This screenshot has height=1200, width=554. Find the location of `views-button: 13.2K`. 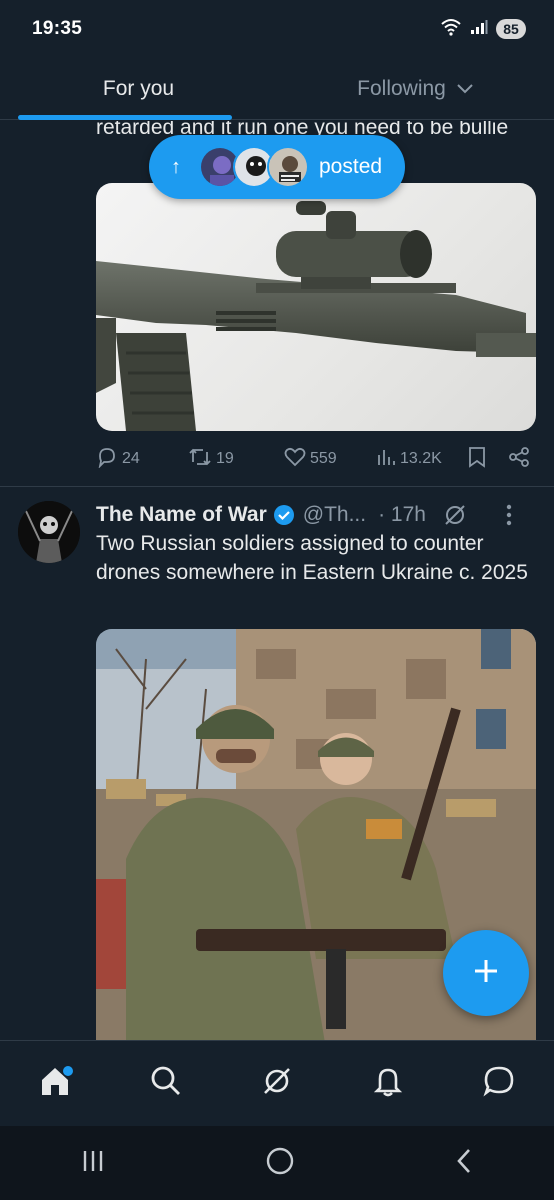

views-button: 13.2K is located at coordinates (422, 459).